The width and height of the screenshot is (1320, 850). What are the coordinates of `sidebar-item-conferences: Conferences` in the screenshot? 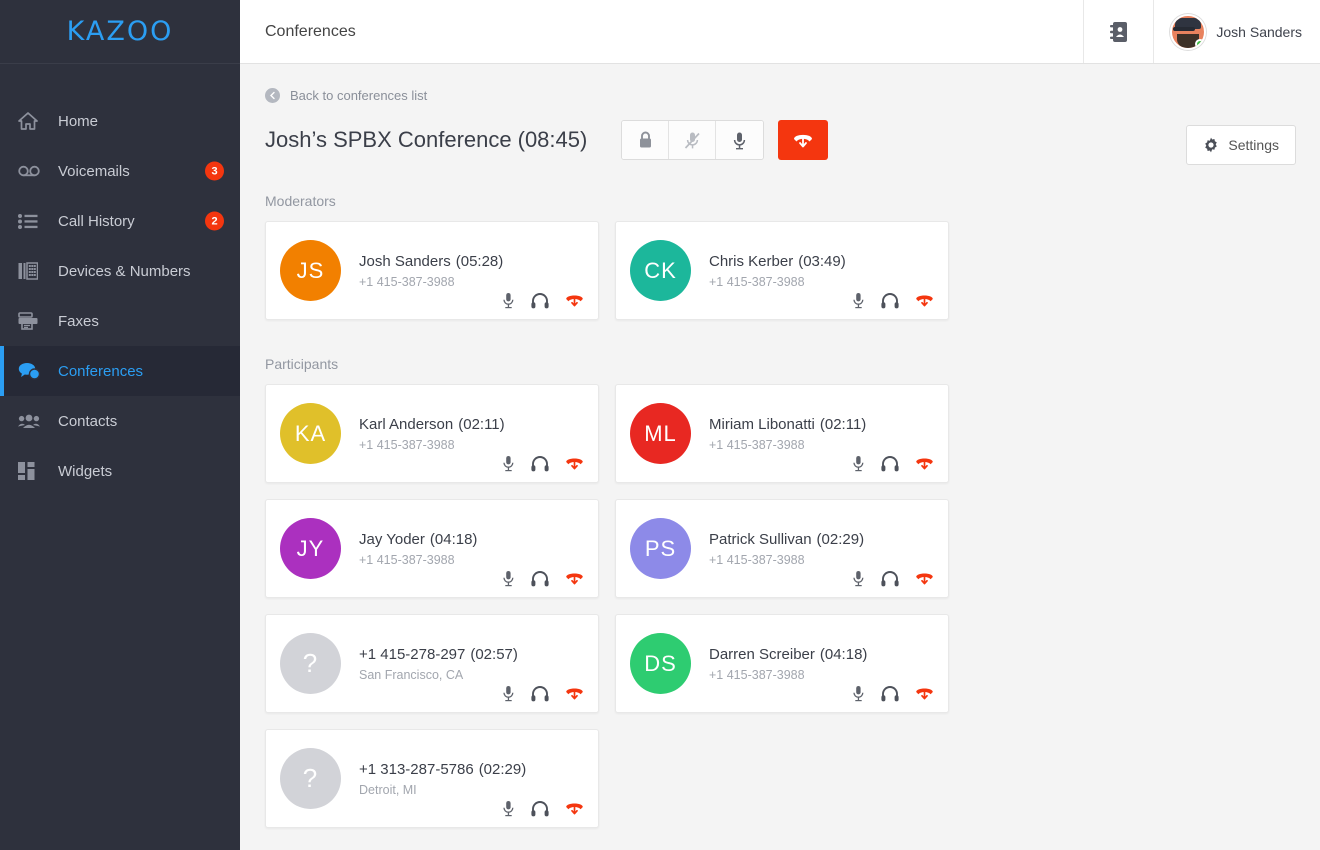 It's located at (120, 371).